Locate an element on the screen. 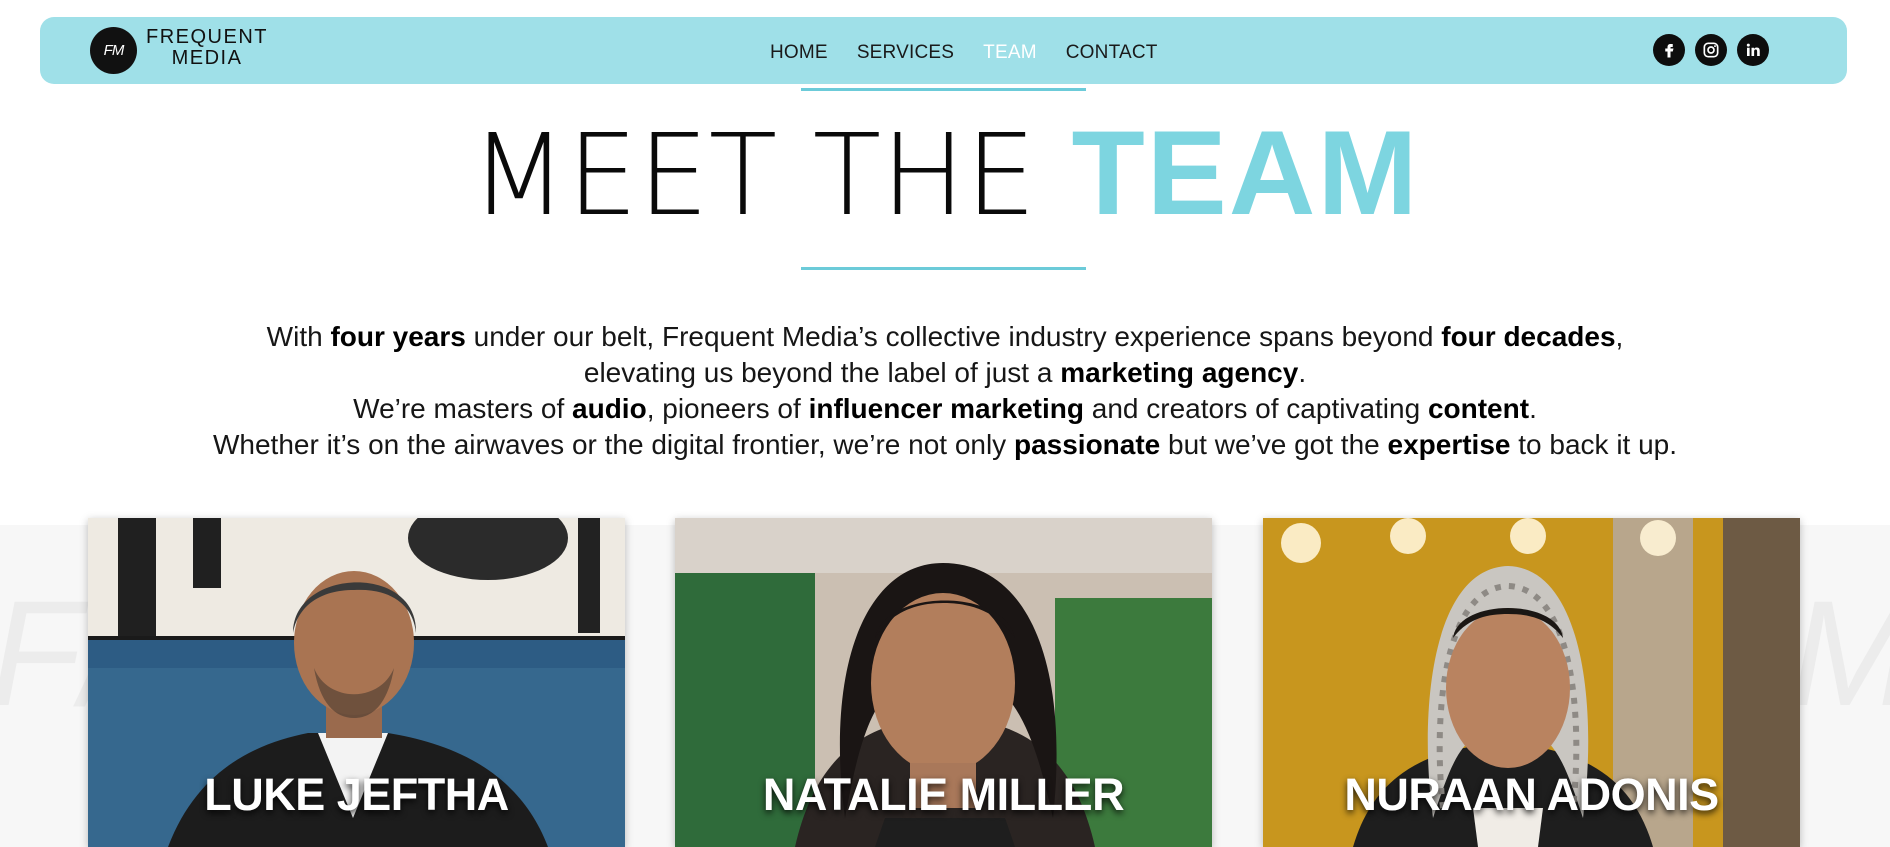 The image size is (1890, 847). title-rule-top is located at coordinates (943, 89).